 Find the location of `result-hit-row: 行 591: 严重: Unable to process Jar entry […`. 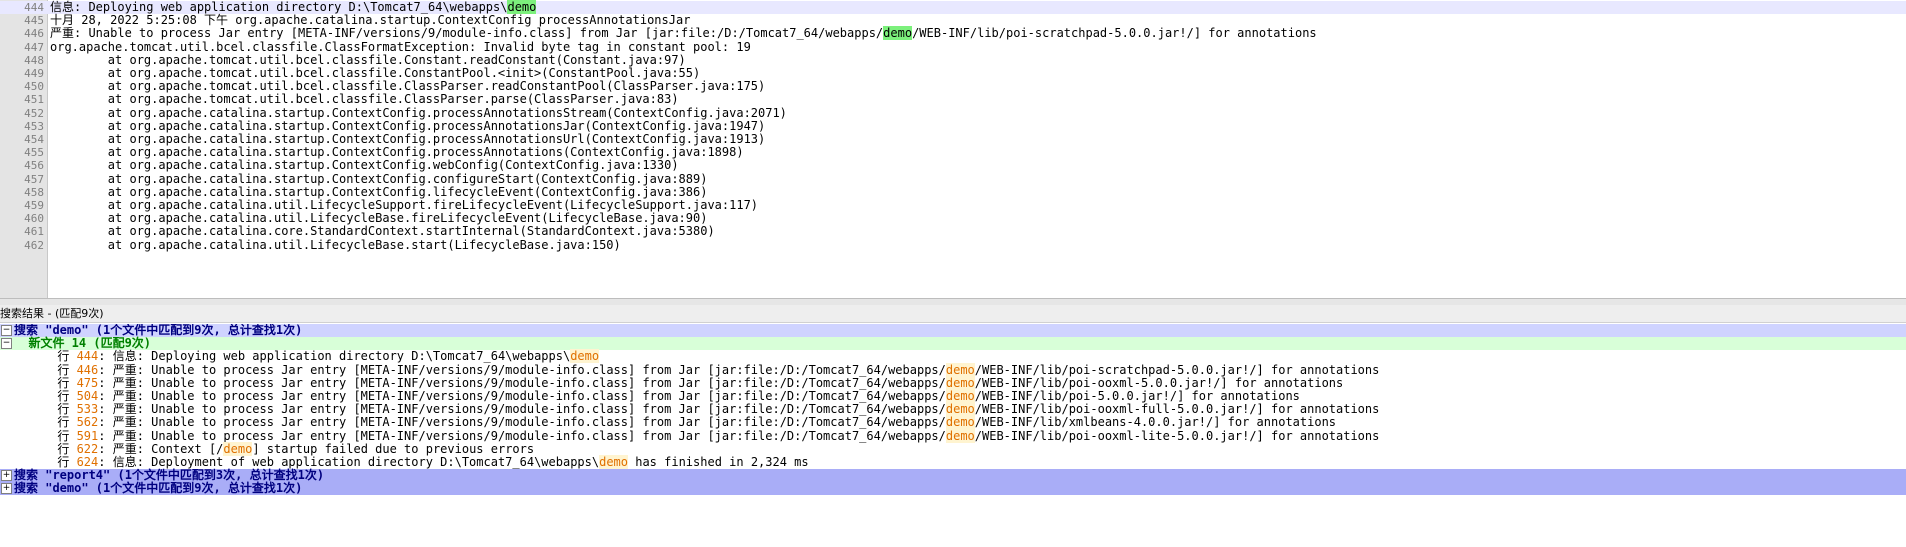

result-hit-row: 行 591: 严重: Unable to process Jar entry [… is located at coordinates (953, 435).